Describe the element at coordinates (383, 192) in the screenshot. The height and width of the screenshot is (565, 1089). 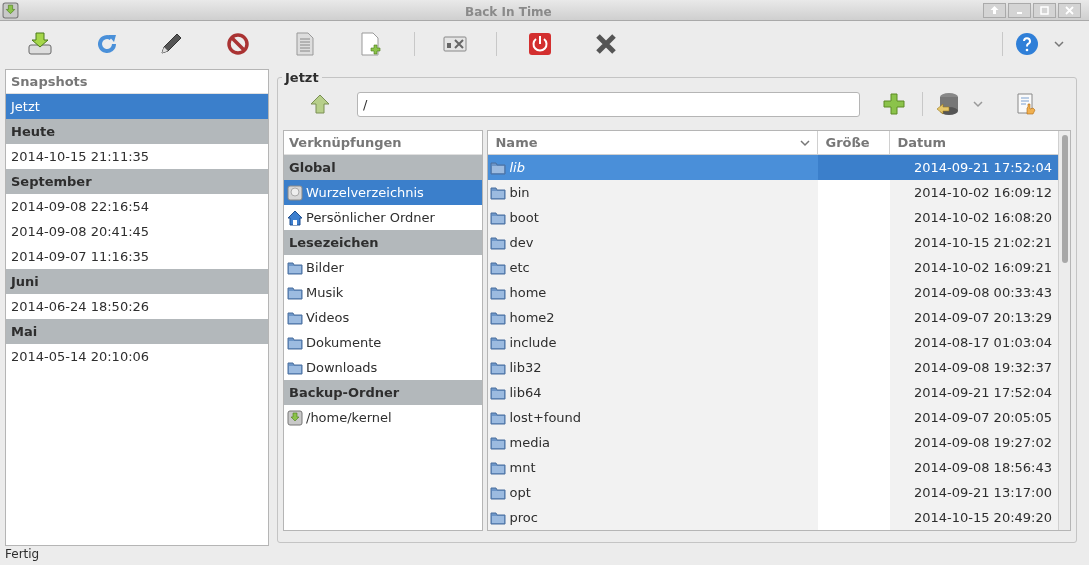
I see `shortcut-item: Wurzelverzeichnis` at that location.